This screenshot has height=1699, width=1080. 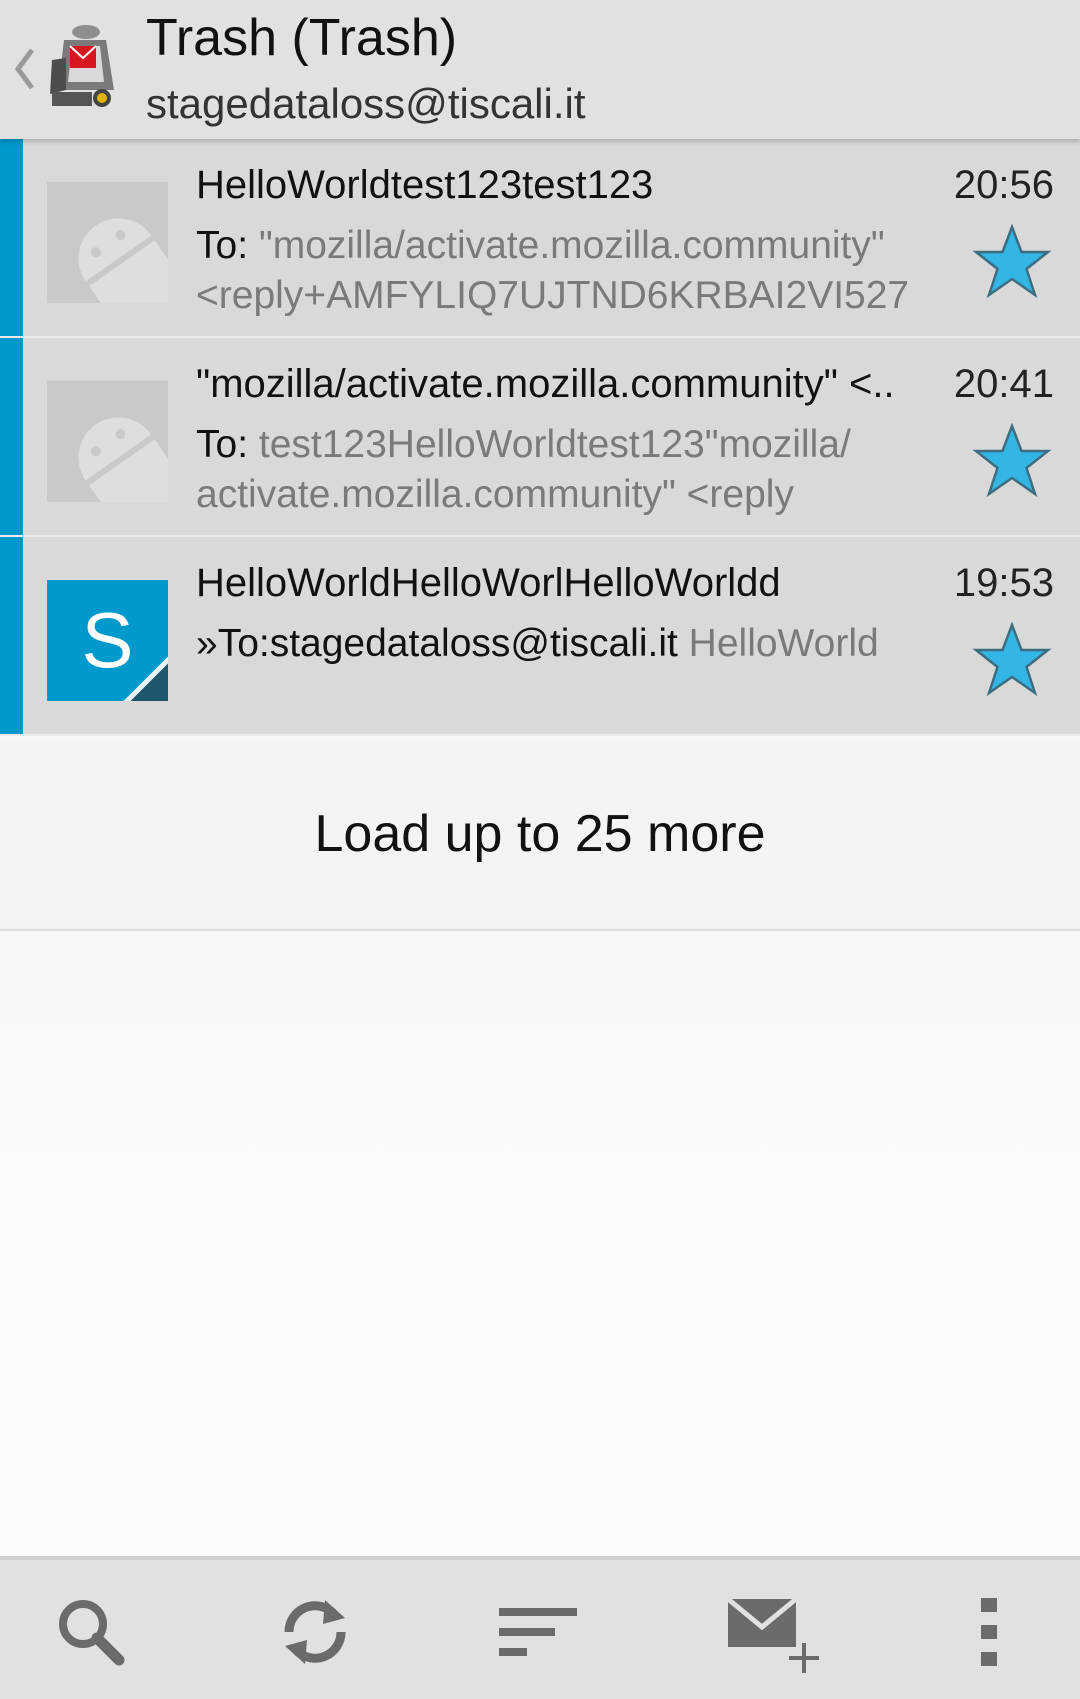 What do you see at coordinates (425, 185) in the screenshot?
I see `message-subject: HelloWorldtest123test123` at bounding box center [425, 185].